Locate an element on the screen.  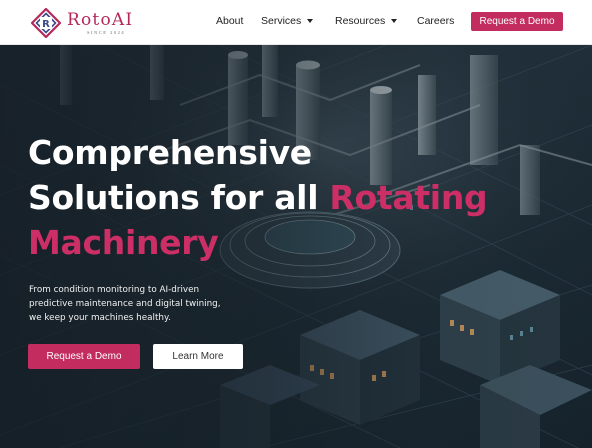
logo-letter: R is located at coordinates (46, 24).